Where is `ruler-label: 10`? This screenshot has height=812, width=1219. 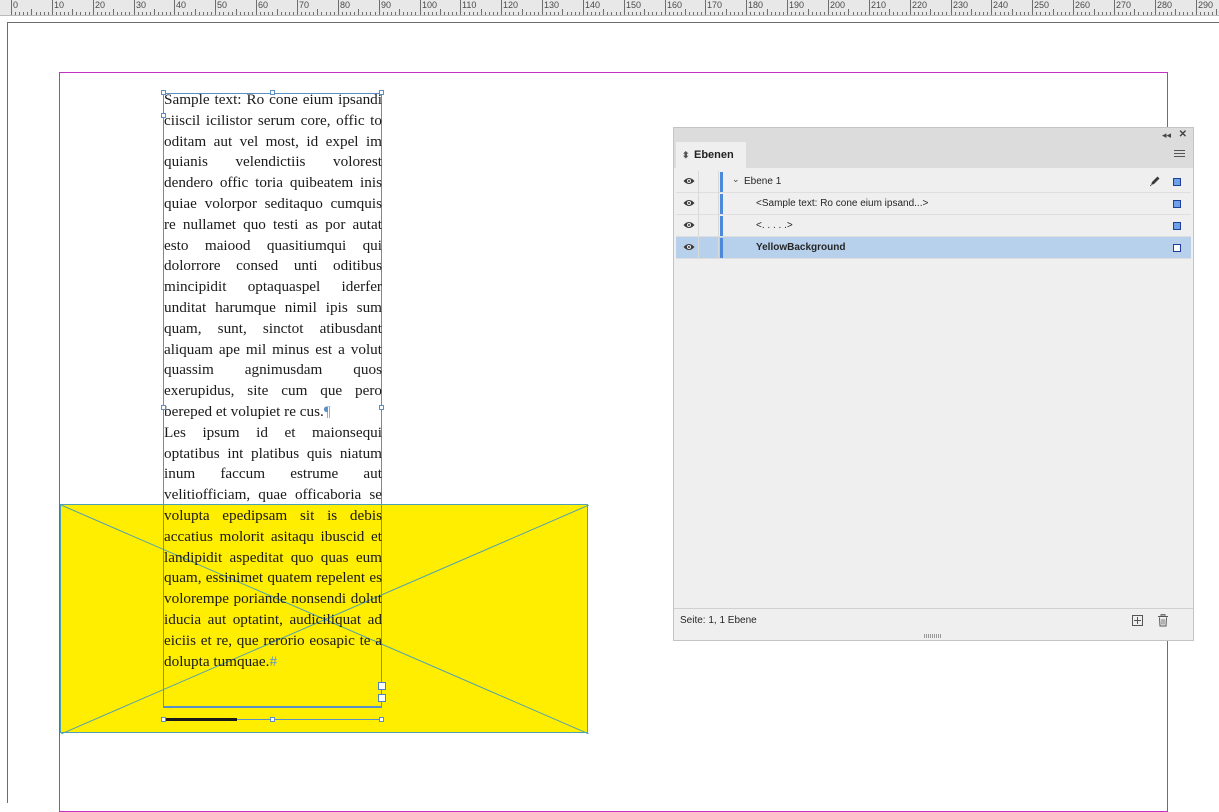
ruler-label: 10 is located at coordinates (59, 5).